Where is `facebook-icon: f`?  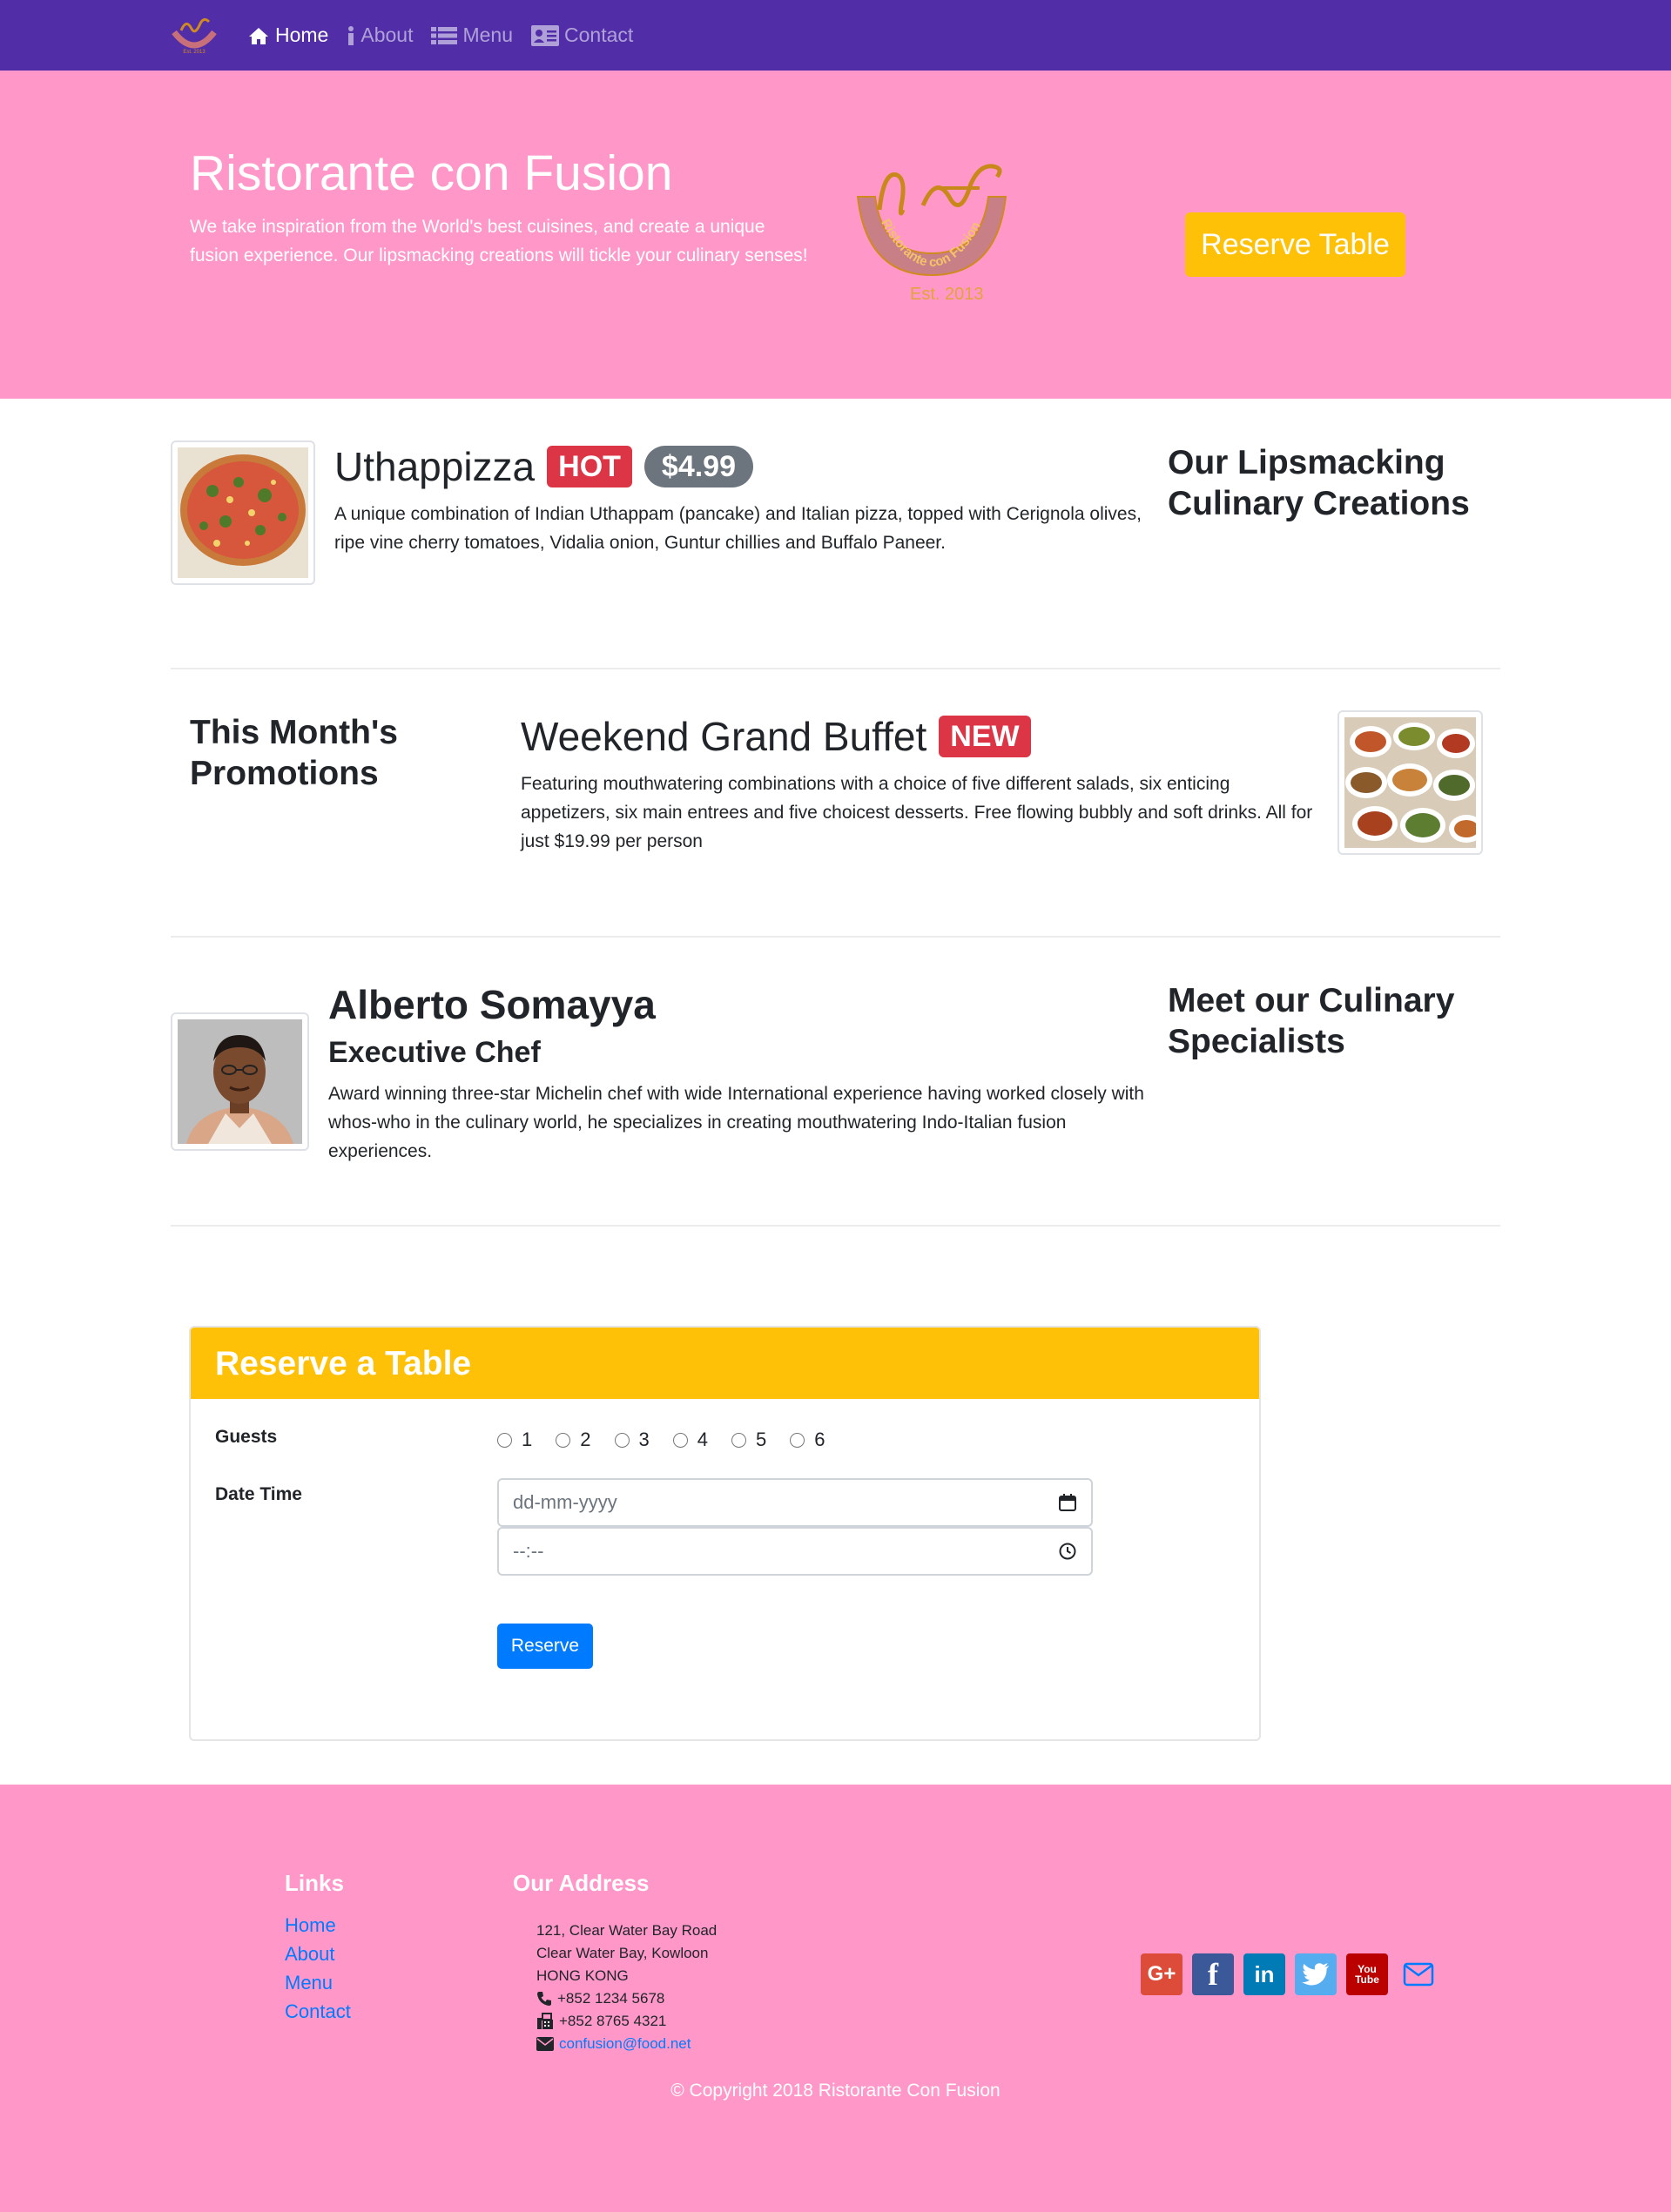 facebook-icon: f is located at coordinates (1213, 1974).